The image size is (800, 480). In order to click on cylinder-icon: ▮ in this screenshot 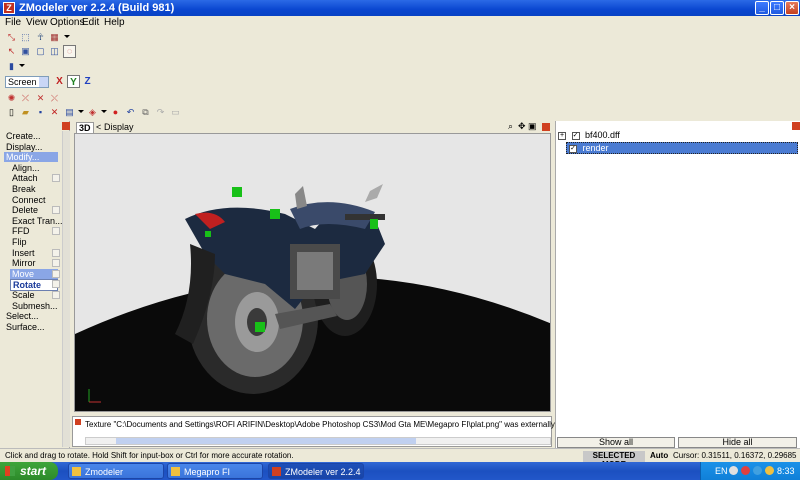, I will do `click(11, 66)`.